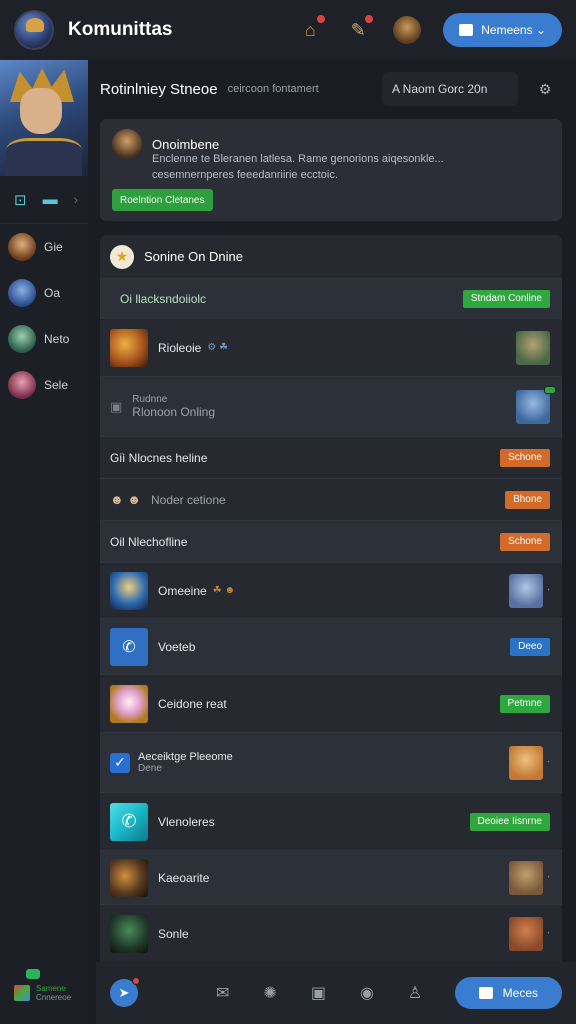 This screenshot has height=1024, width=576. I want to click on star-icon: ★, so click(122, 256).